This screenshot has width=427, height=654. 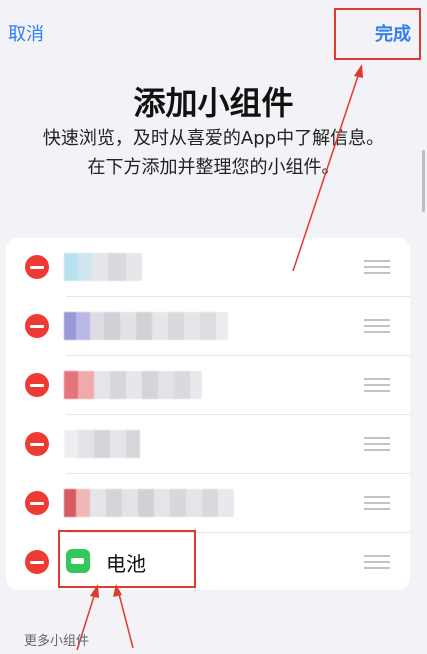 What do you see at coordinates (125, 619) in the screenshot?
I see `arrow-to-battery-right` at bounding box center [125, 619].